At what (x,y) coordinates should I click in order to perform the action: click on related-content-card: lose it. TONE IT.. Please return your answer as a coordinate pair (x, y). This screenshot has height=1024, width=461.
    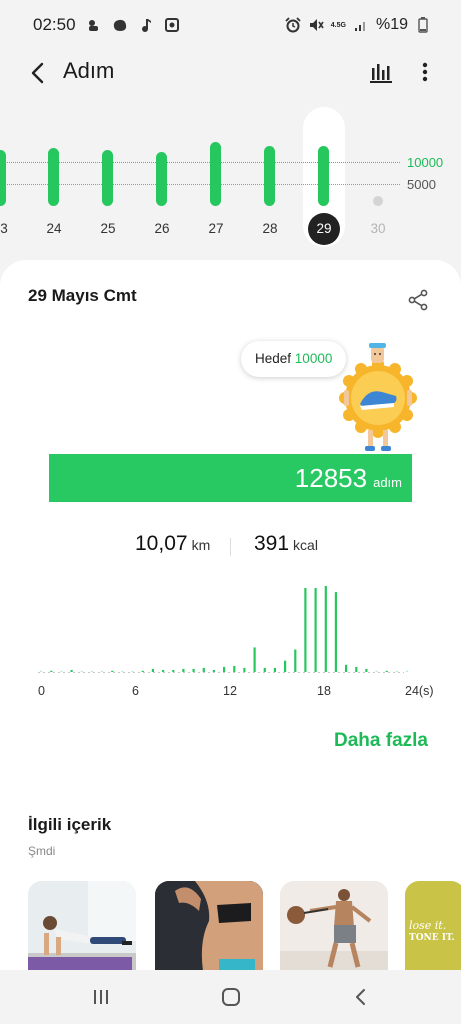
    Looking at the image, I should click on (433, 926).